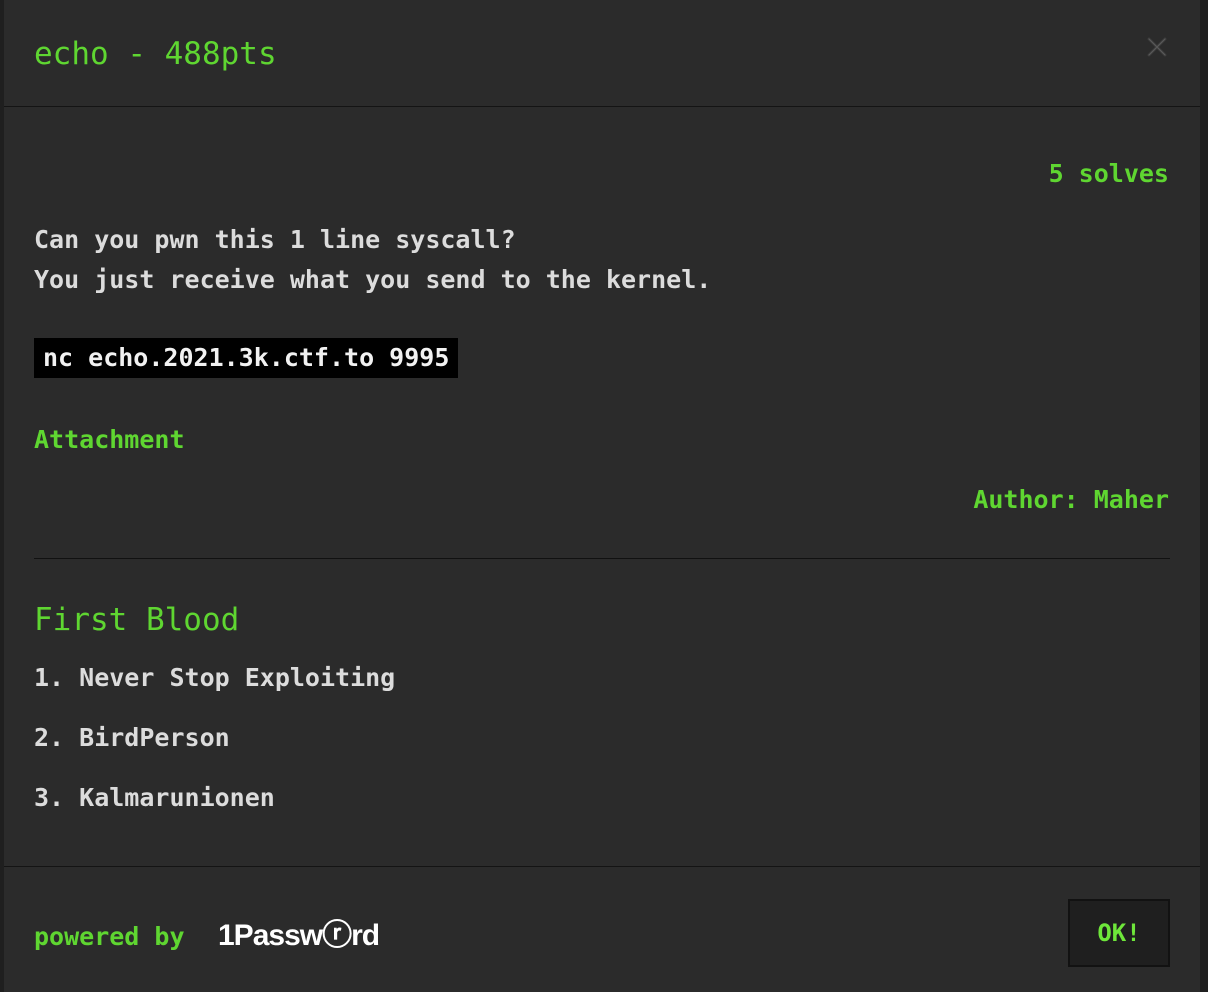  I want to click on close-icon, so click(1157, 47).